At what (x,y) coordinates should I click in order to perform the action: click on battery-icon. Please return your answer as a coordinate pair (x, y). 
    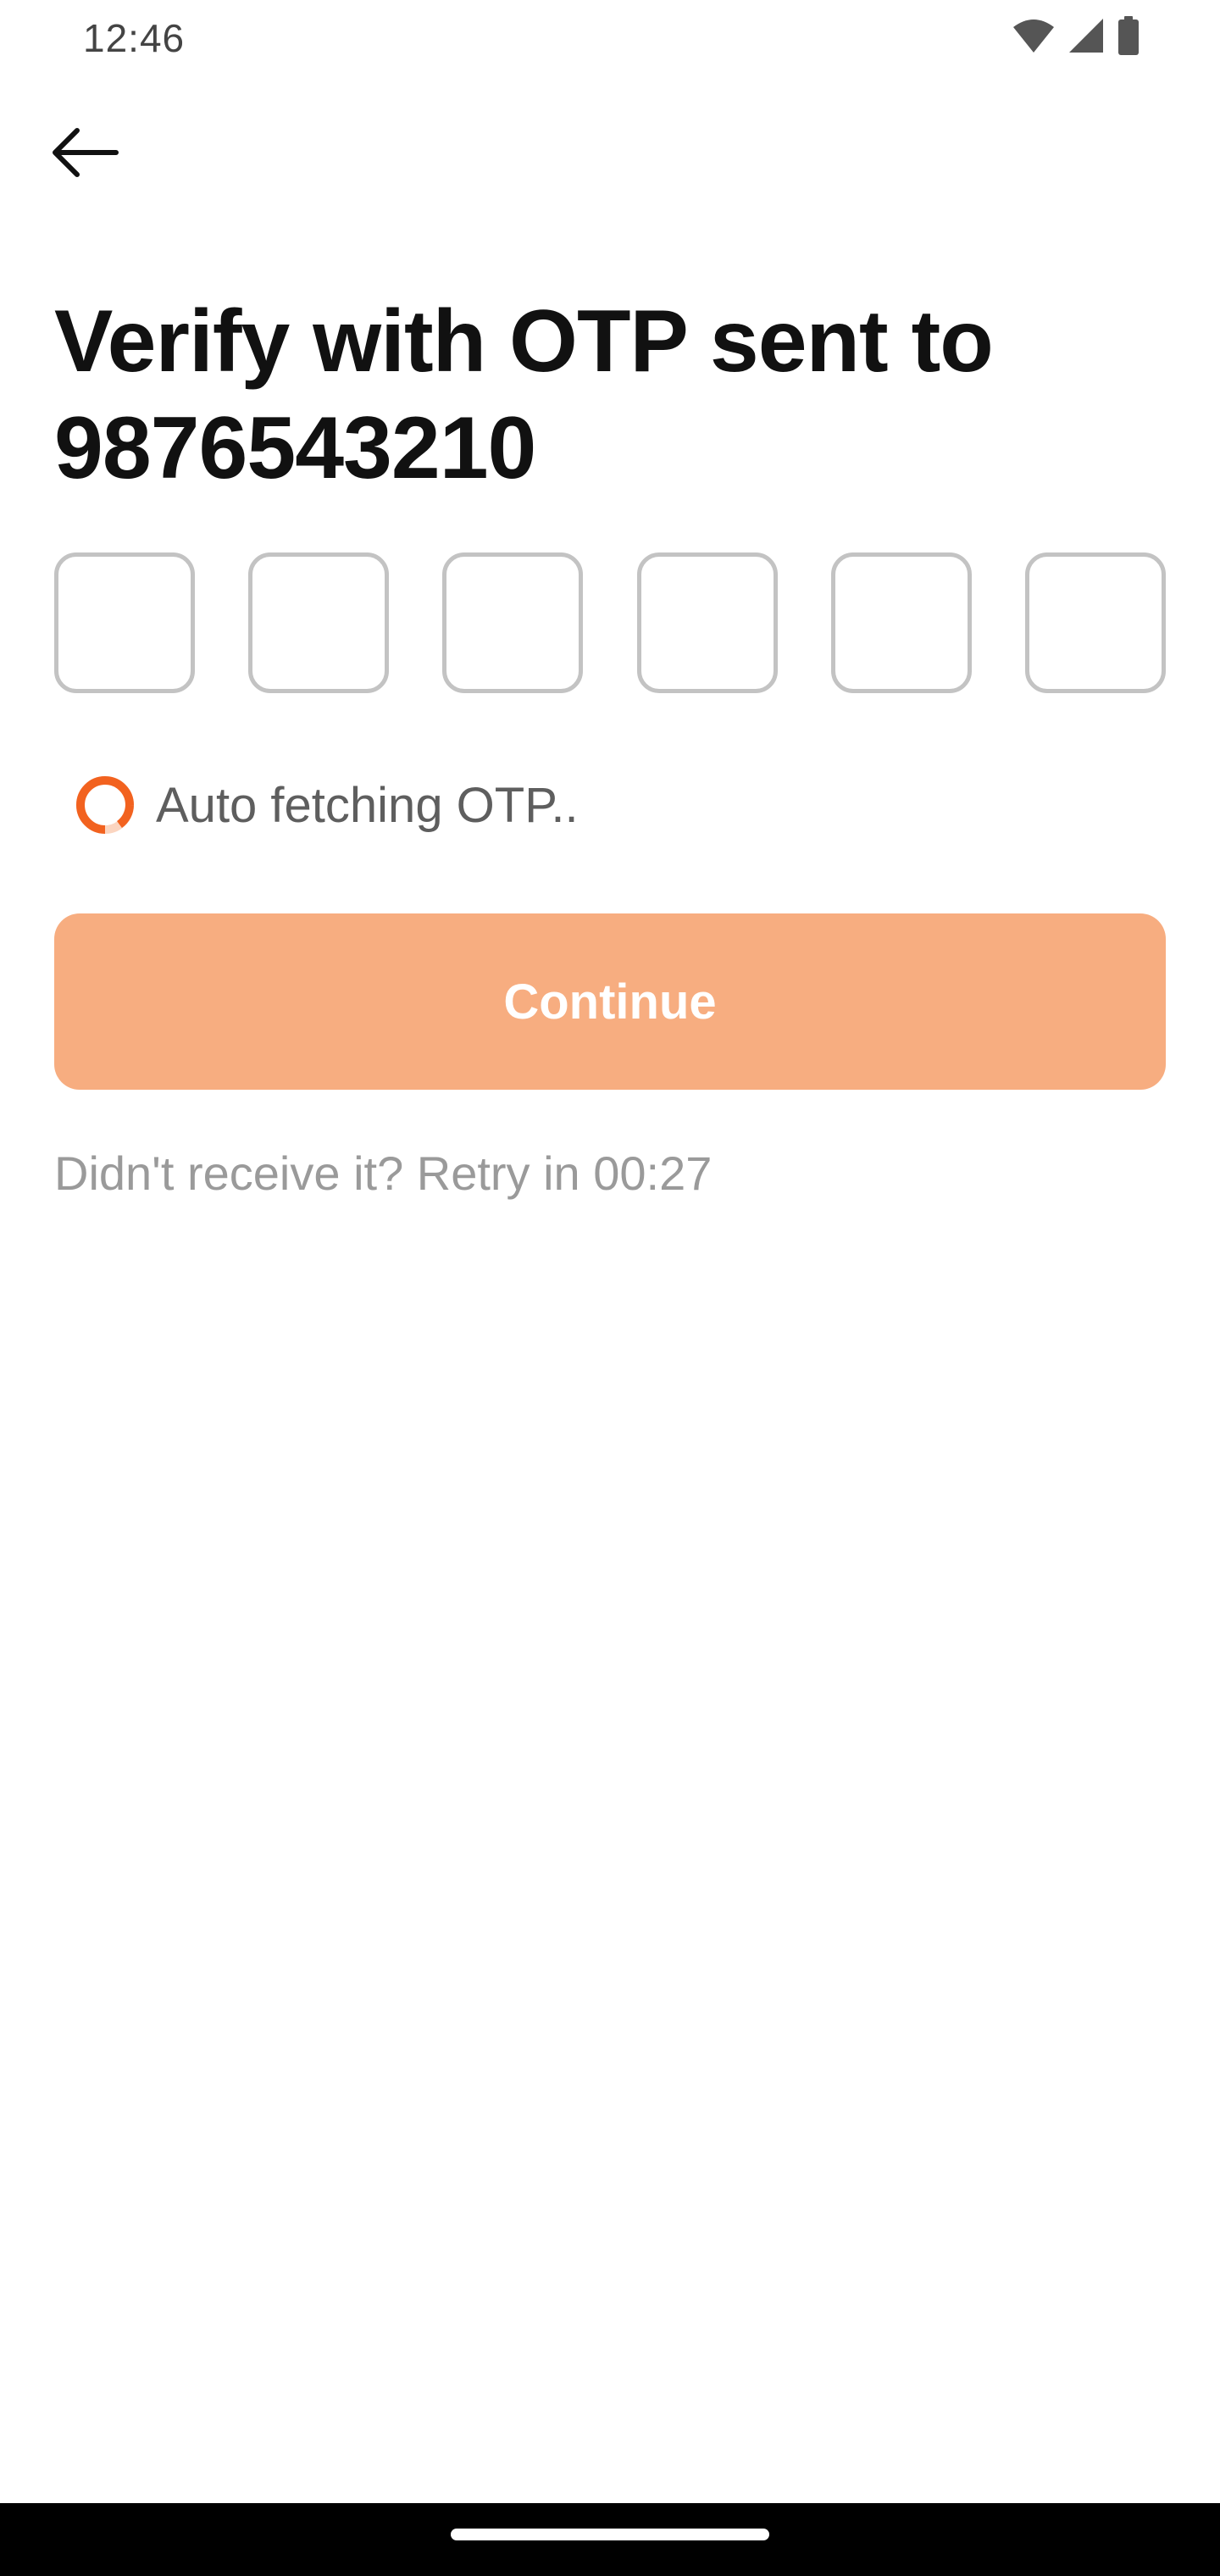
    Looking at the image, I should click on (1128, 37).